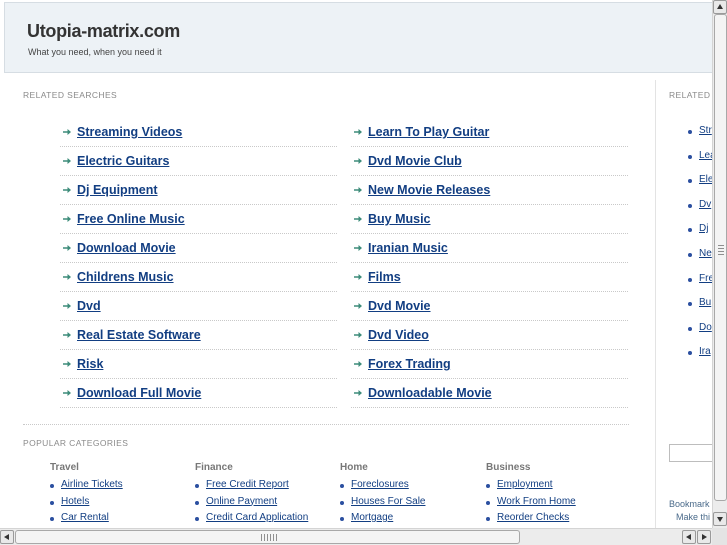 The width and height of the screenshot is (727, 545). I want to click on category-item: Online Payment, so click(265, 504).